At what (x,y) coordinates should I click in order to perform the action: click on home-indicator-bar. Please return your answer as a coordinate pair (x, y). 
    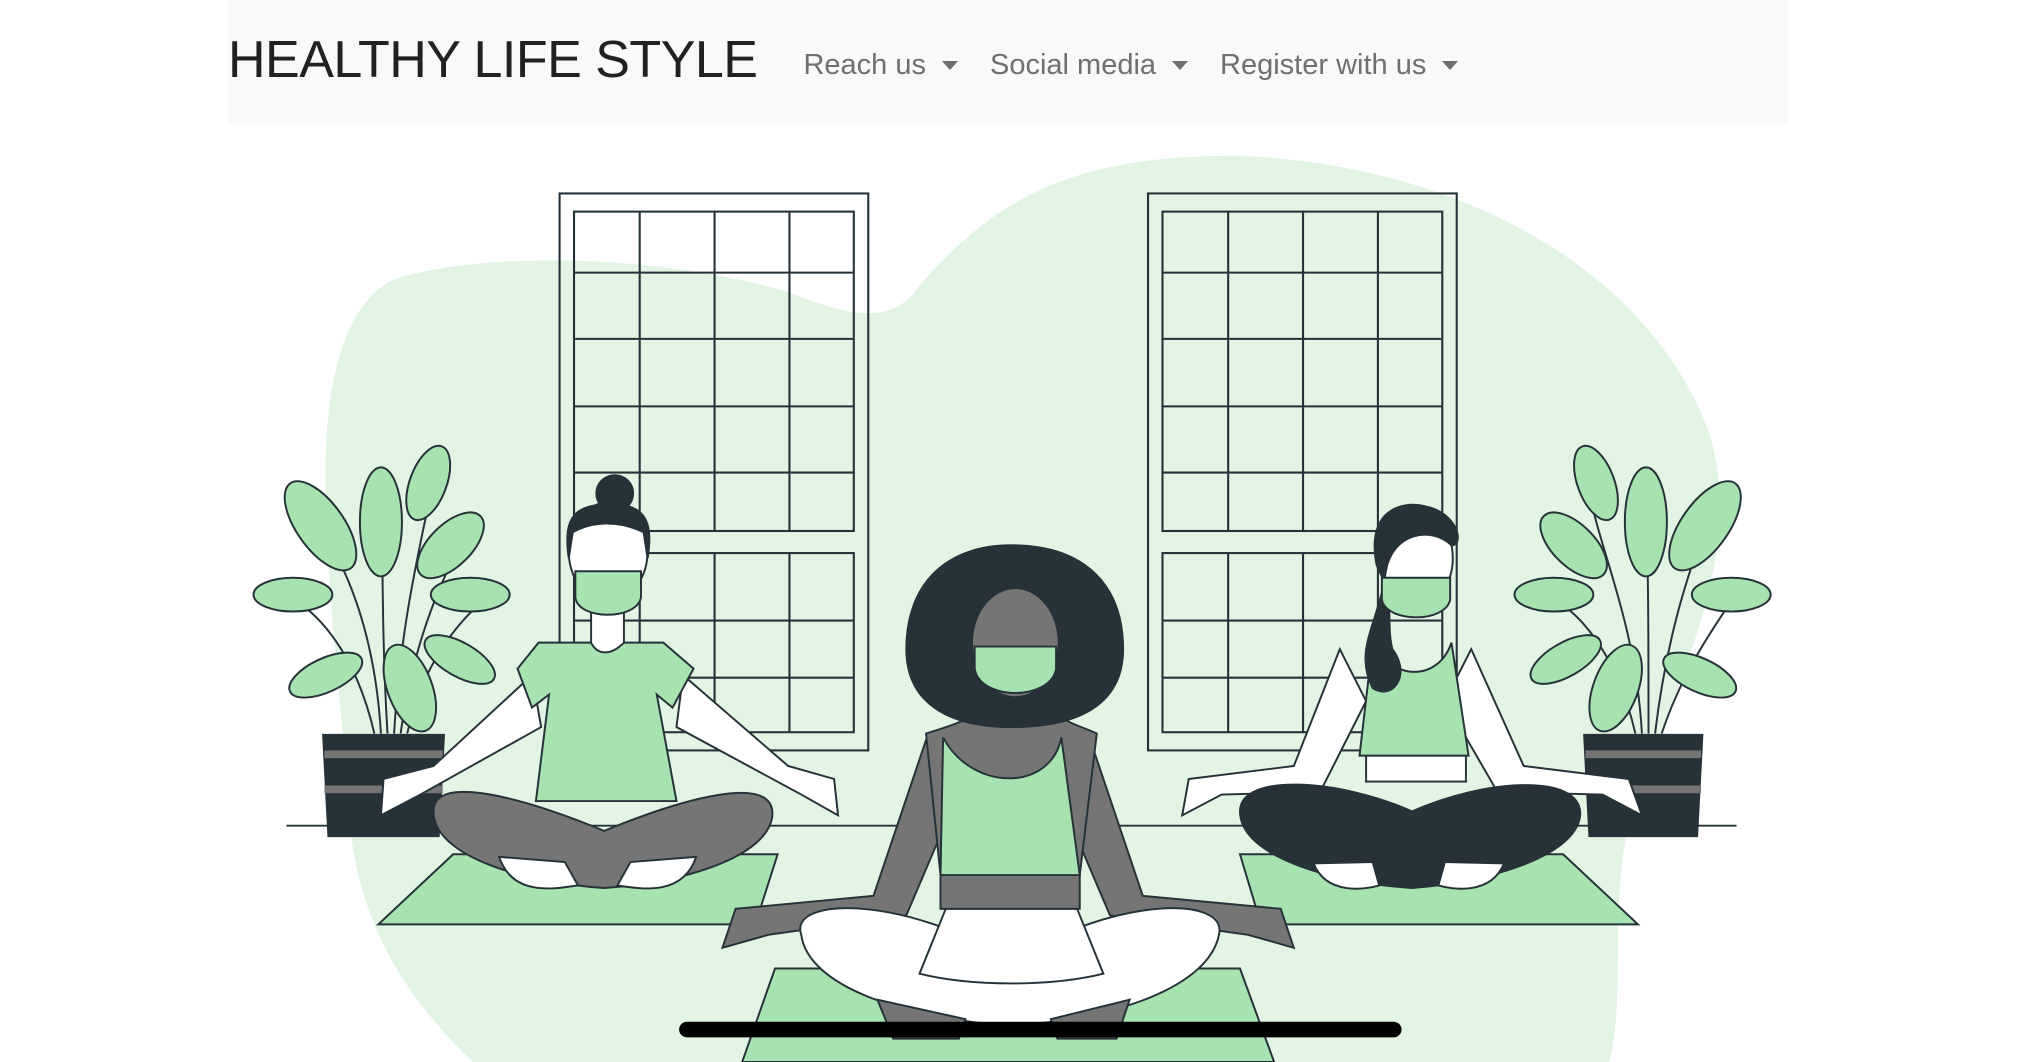
    Looking at the image, I should click on (1040, 1029).